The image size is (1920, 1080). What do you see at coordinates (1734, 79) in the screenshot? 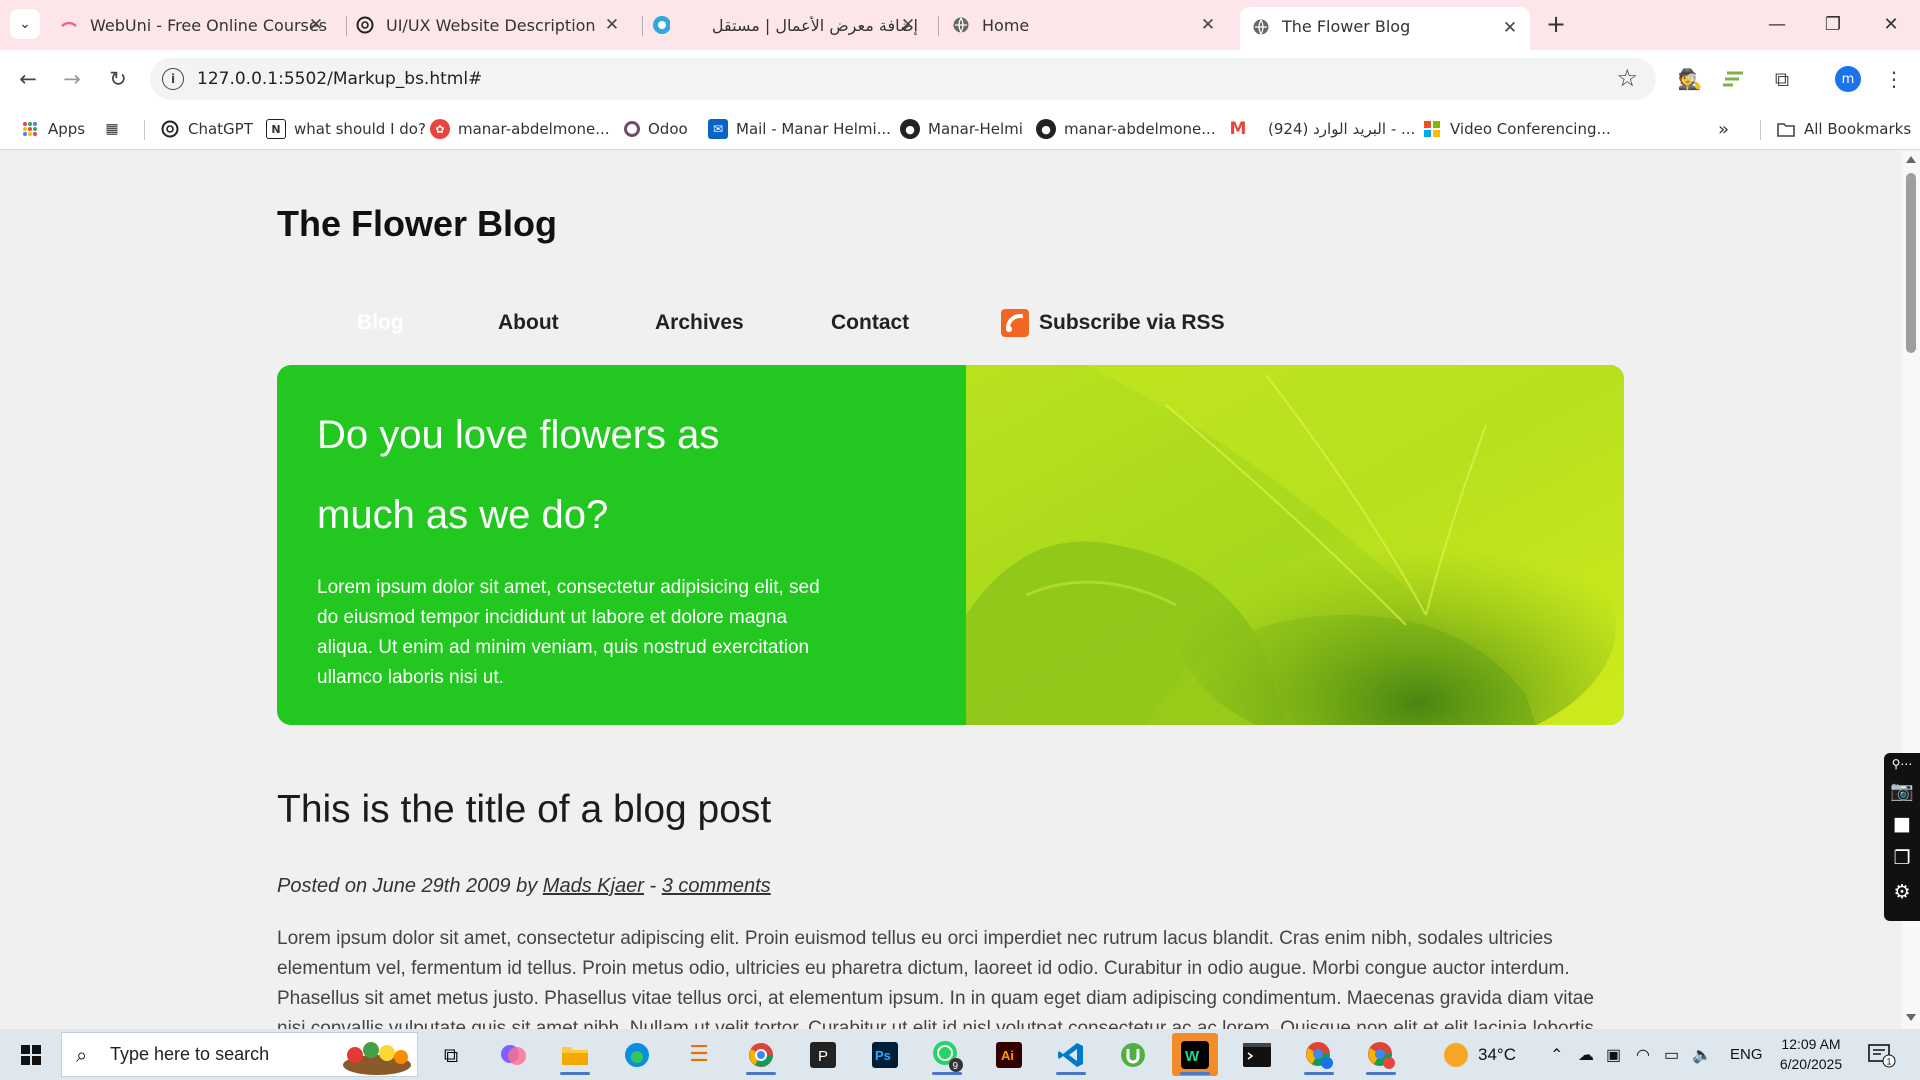
I see `extension-lines-icon` at bounding box center [1734, 79].